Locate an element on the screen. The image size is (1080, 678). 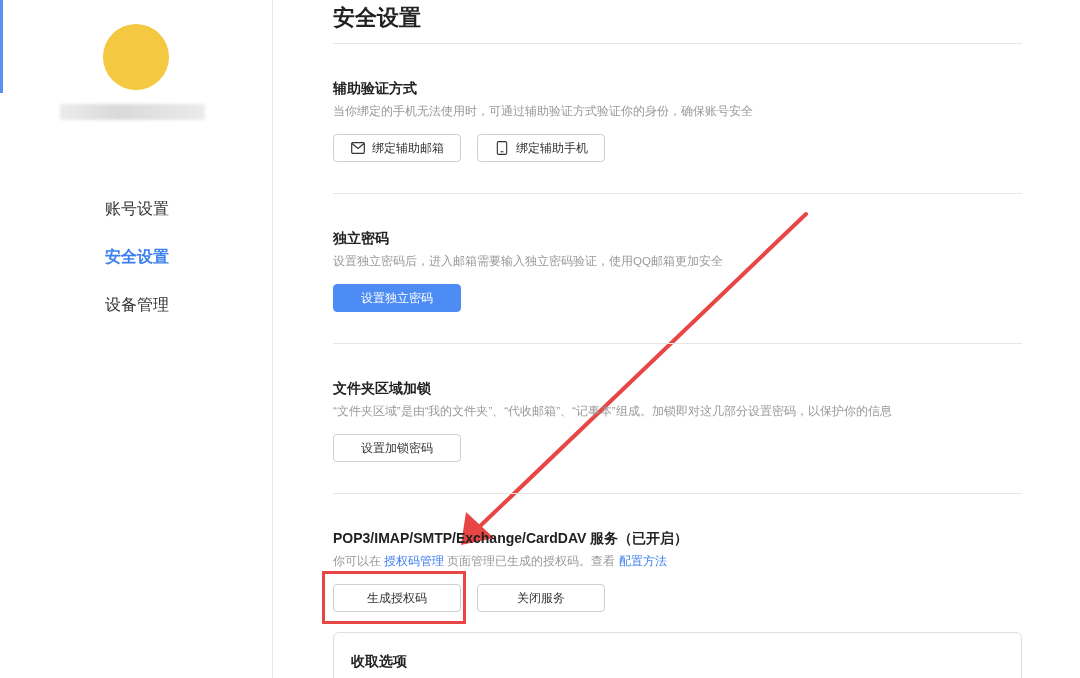
section-heading: 辅助验证方式 is located at coordinates (375, 88).